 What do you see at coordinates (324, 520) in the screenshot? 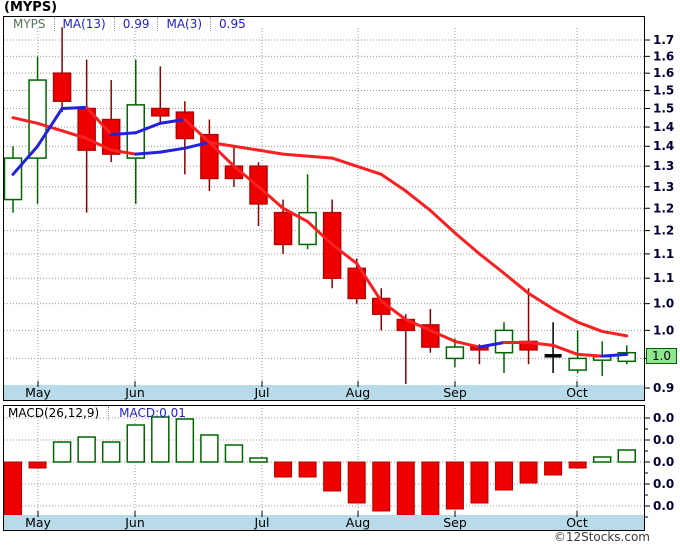
I see `macd-x-axis: May Jun Jul Aug Sep Oct` at bounding box center [324, 520].